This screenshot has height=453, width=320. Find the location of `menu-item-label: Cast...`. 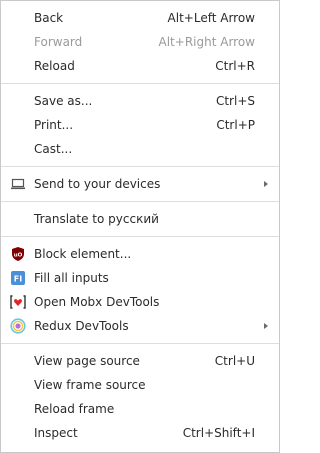

menu-item-label: Cast... is located at coordinates (53, 149).